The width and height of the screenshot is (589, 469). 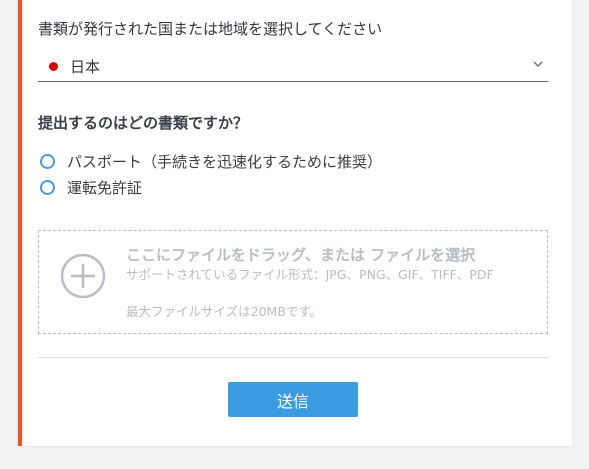 I want to click on chevron-down-icon, so click(x=538, y=64).